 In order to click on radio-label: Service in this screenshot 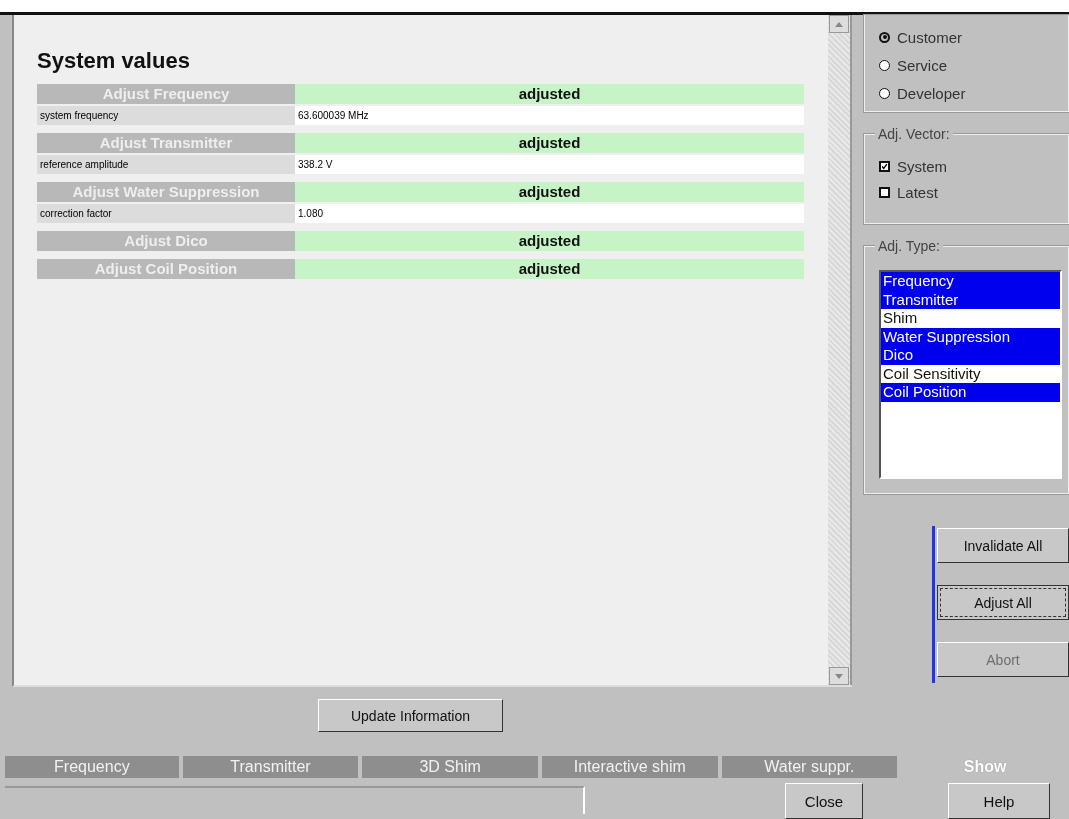, I will do `click(922, 65)`.